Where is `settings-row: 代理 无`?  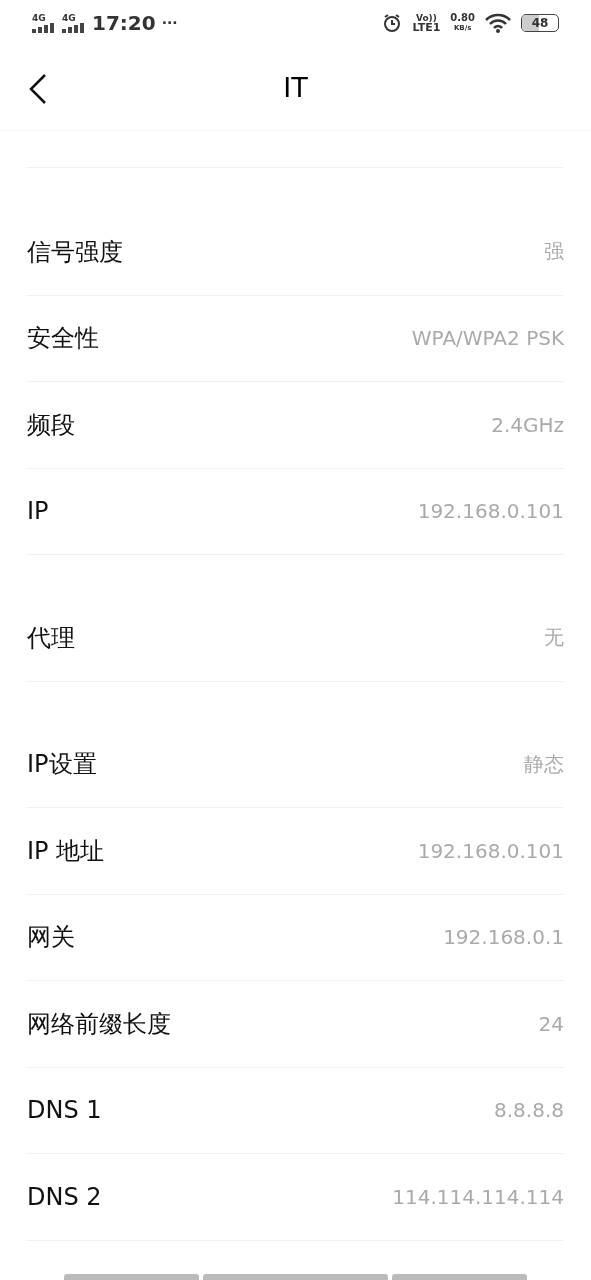
settings-row: 代理 无 is located at coordinates (295, 638).